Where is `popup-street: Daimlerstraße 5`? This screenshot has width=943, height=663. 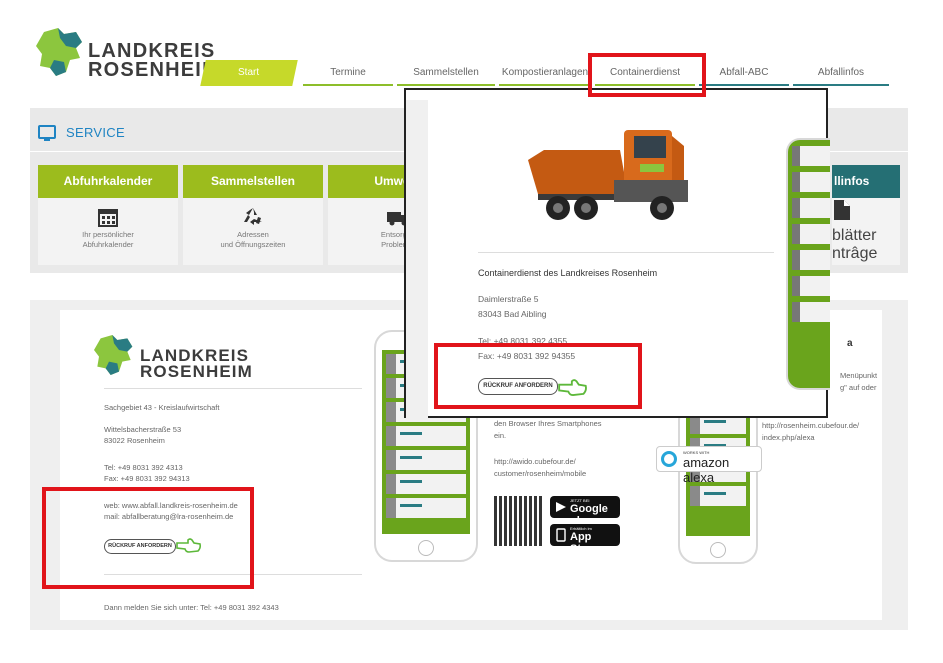 popup-street: Daimlerstraße 5 is located at coordinates (508, 299).